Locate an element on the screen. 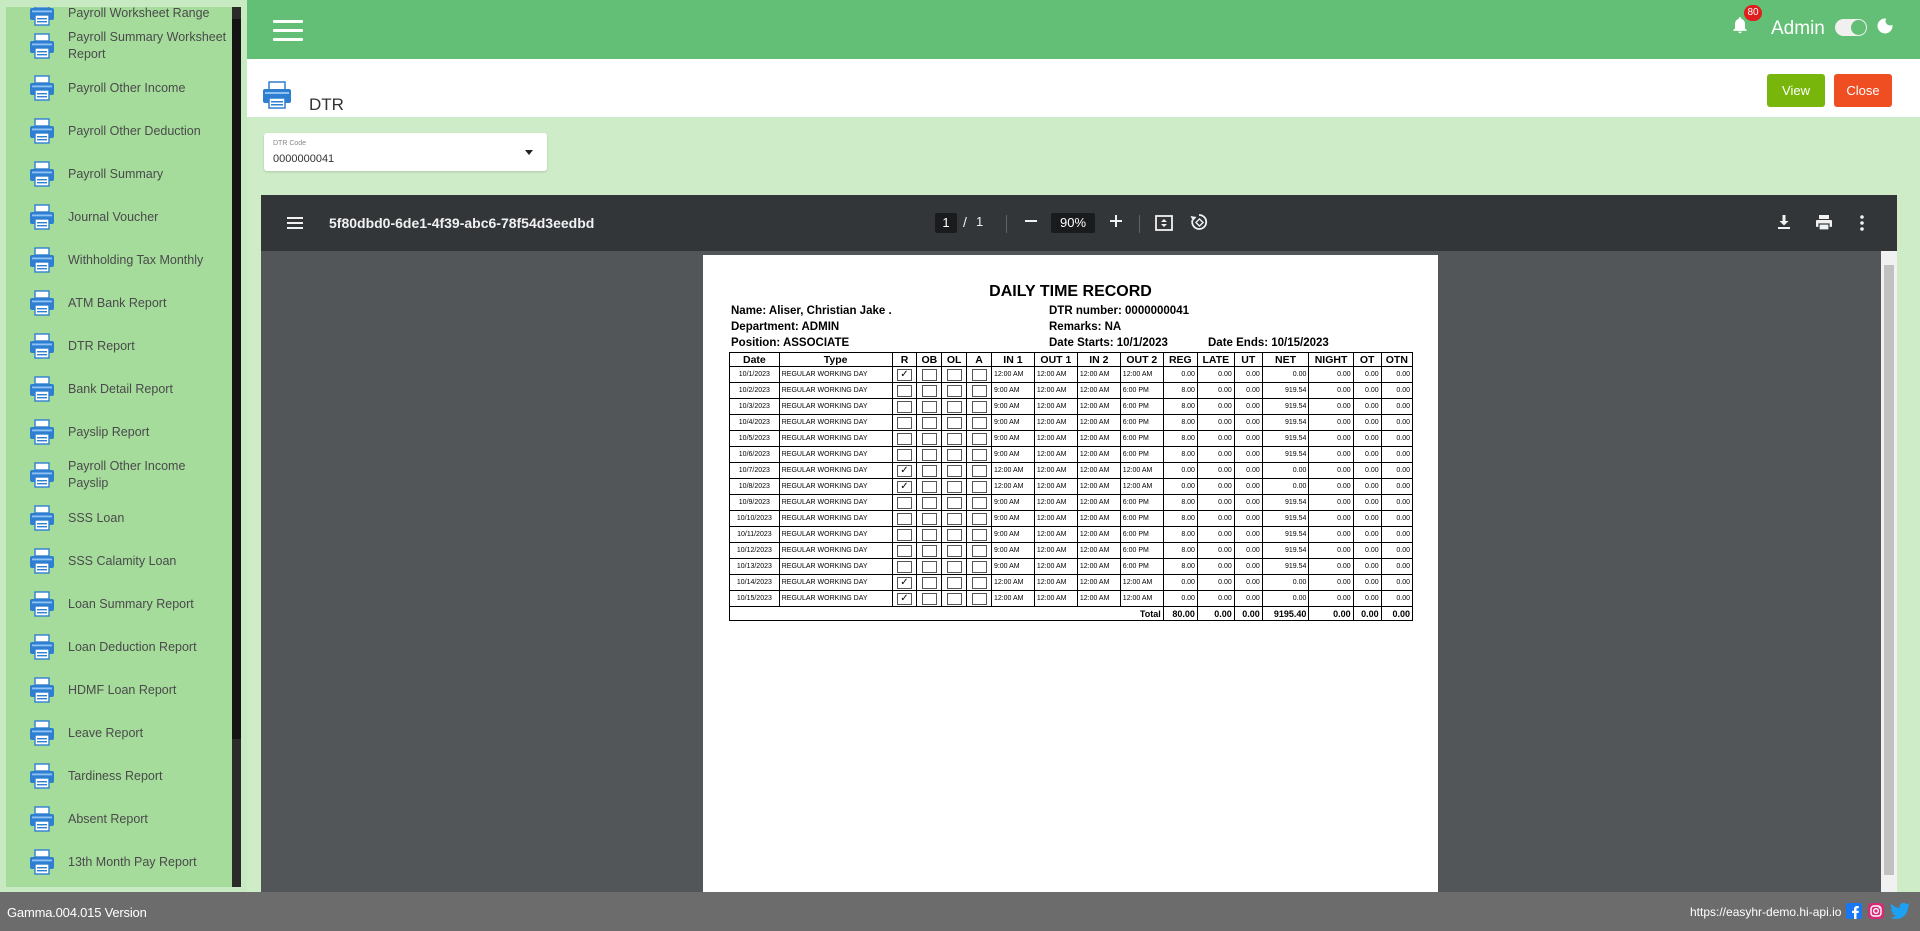 This screenshot has width=1920, height=931. facebook-icon is located at coordinates (1854, 911).